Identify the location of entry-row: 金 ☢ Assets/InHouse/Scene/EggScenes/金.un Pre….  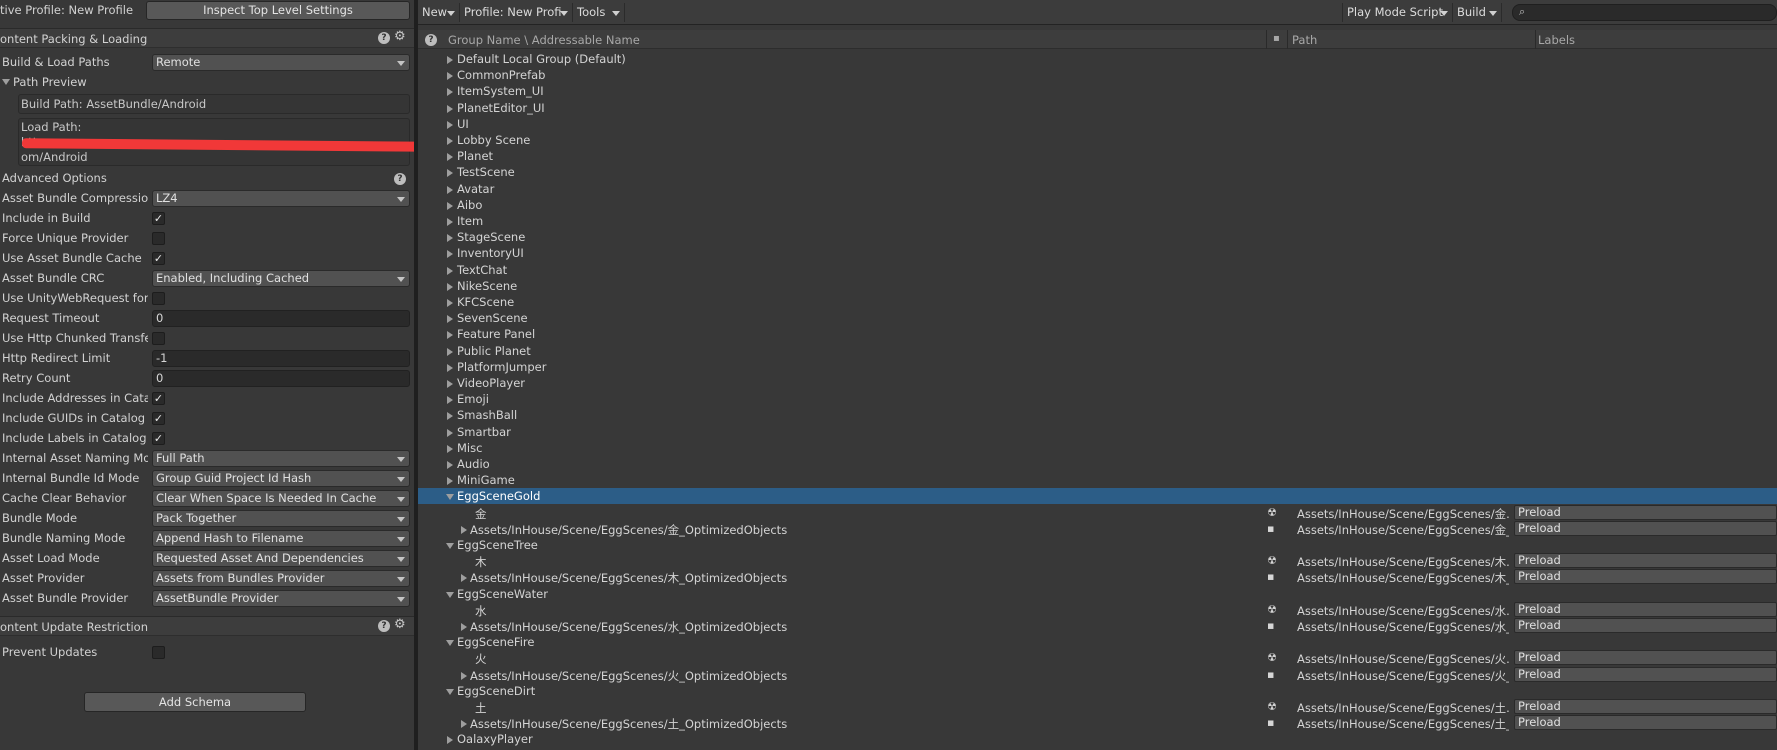
(1097, 513).